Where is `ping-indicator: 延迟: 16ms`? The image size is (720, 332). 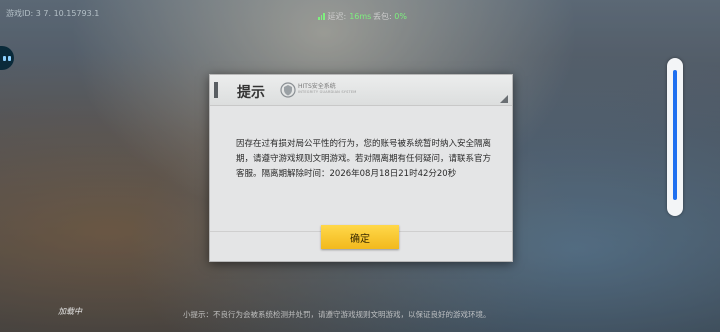
ping-indicator: 延迟: 16ms is located at coordinates (344, 16).